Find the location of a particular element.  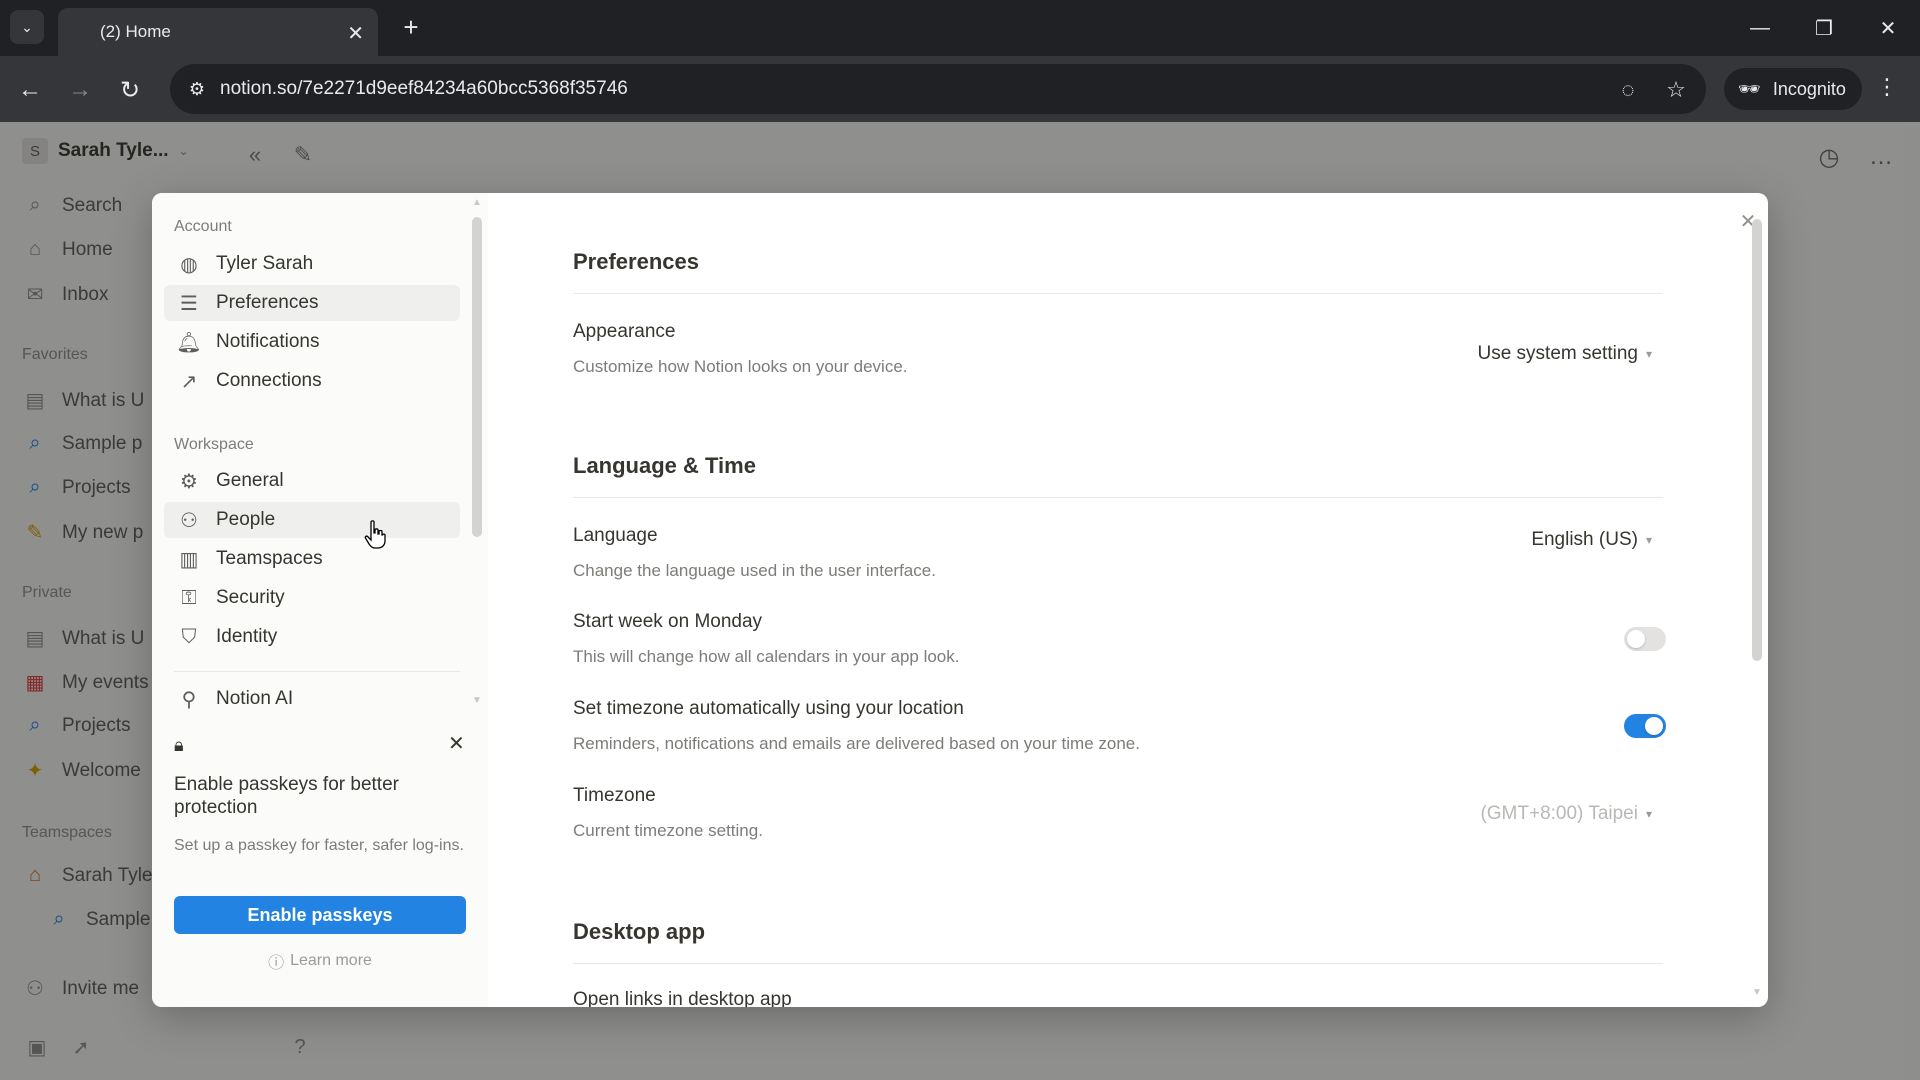

nav-scrollbar is located at coordinates (477, 377).